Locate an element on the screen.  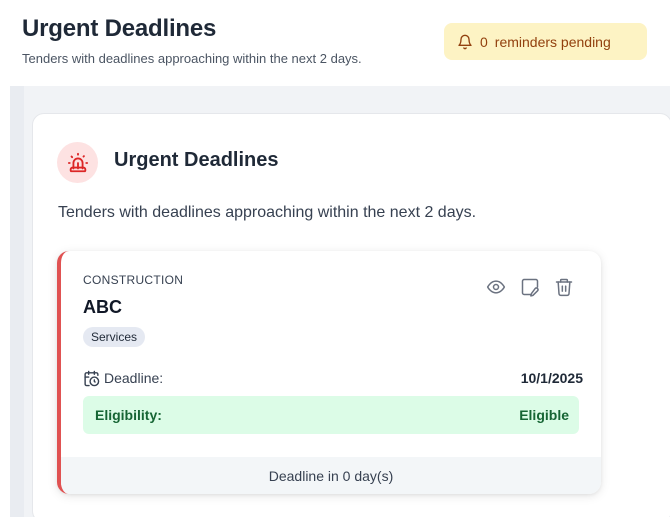
edit-icon is located at coordinates (530, 287).